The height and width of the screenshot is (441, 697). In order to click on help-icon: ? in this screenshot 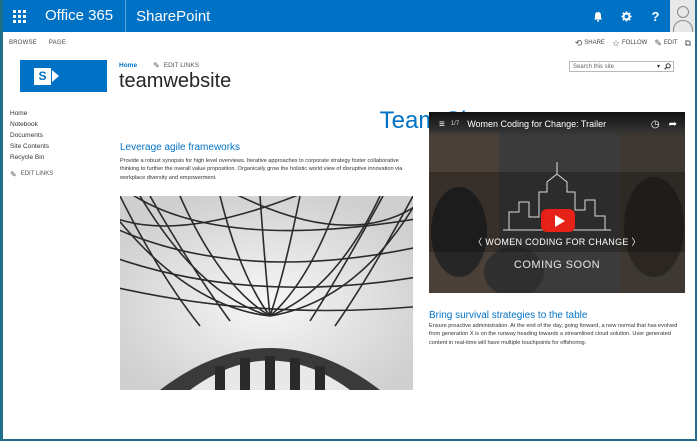, I will do `click(655, 16)`.